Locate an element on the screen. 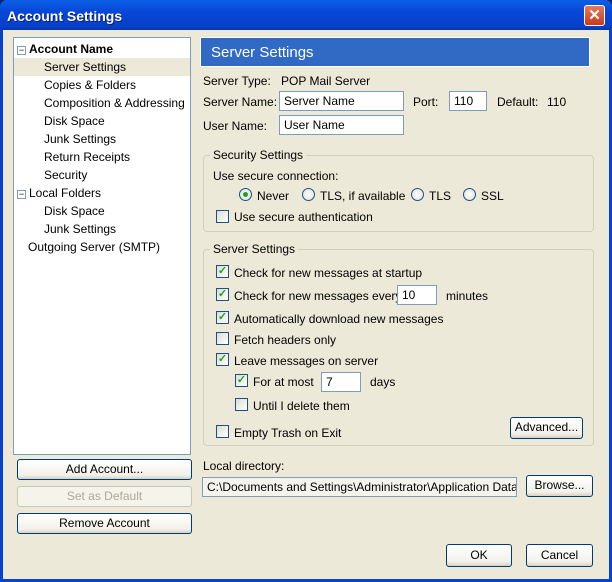  tree-item-label: Account Name is located at coordinates (71, 49).